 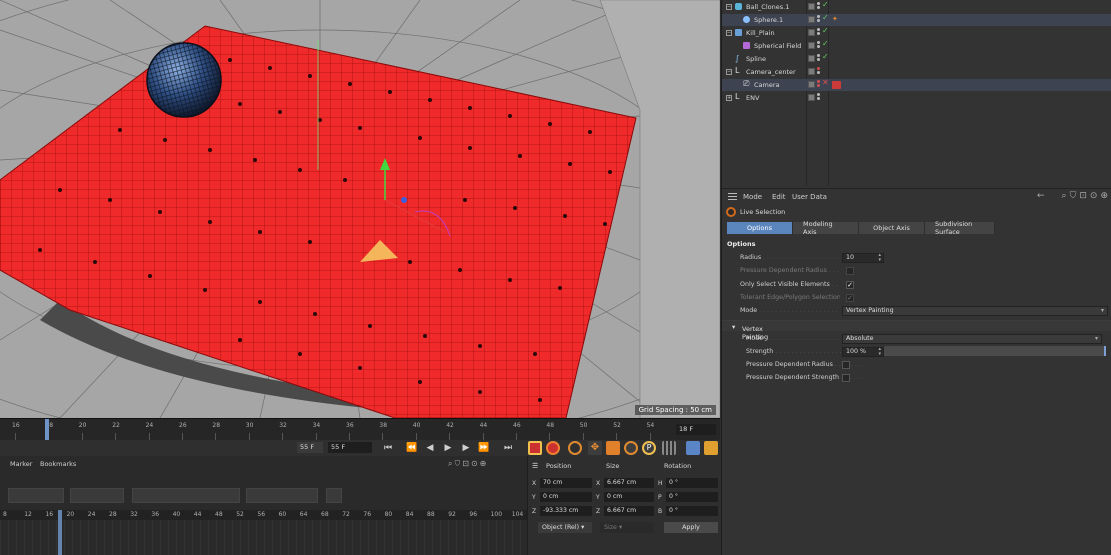 I want to click on search-icon: ⌕, so click(x=1064, y=196).